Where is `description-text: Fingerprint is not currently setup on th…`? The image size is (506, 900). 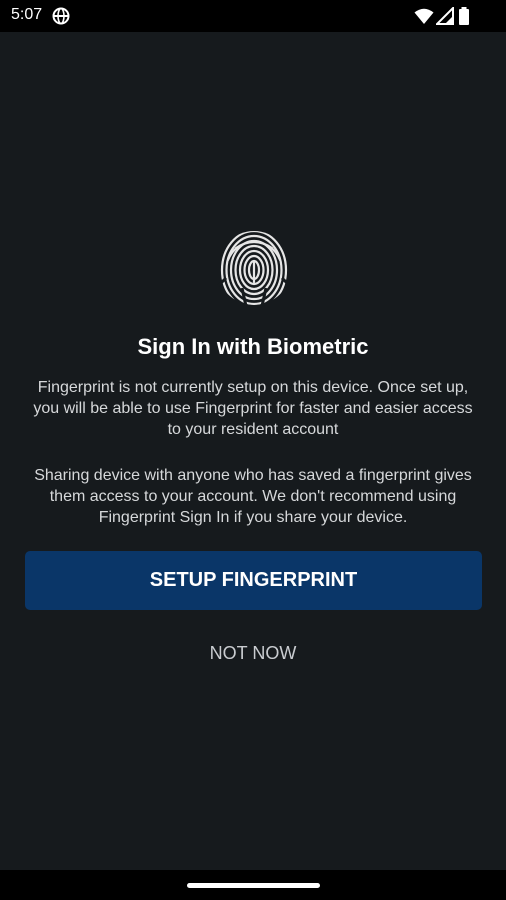 description-text: Fingerprint is not currently setup on th… is located at coordinates (253, 408).